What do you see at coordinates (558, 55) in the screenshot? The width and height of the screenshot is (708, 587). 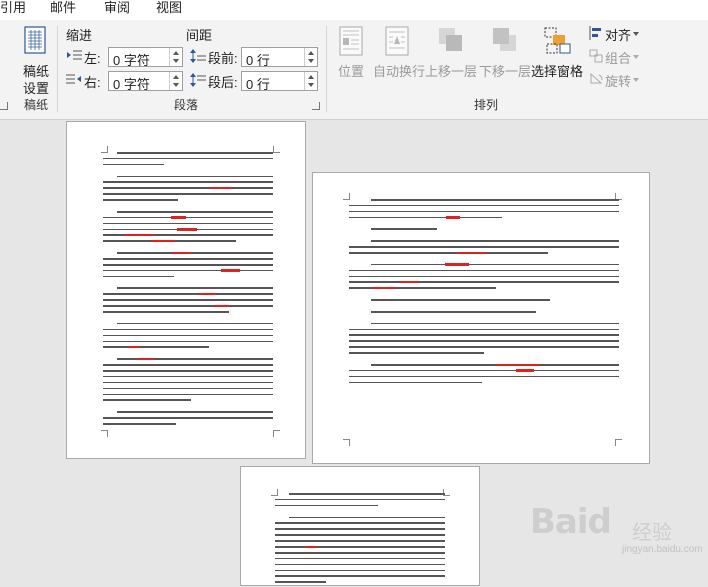 I see `selection-pane-button: 选择窗格` at bounding box center [558, 55].